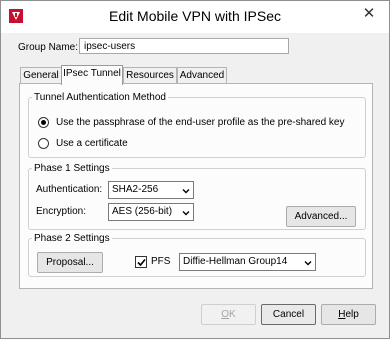  What do you see at coordinates (72, 238) in the screenshot?
I see `phase2-legend: Phase 2 Settings` at bounding box center [72, 238].